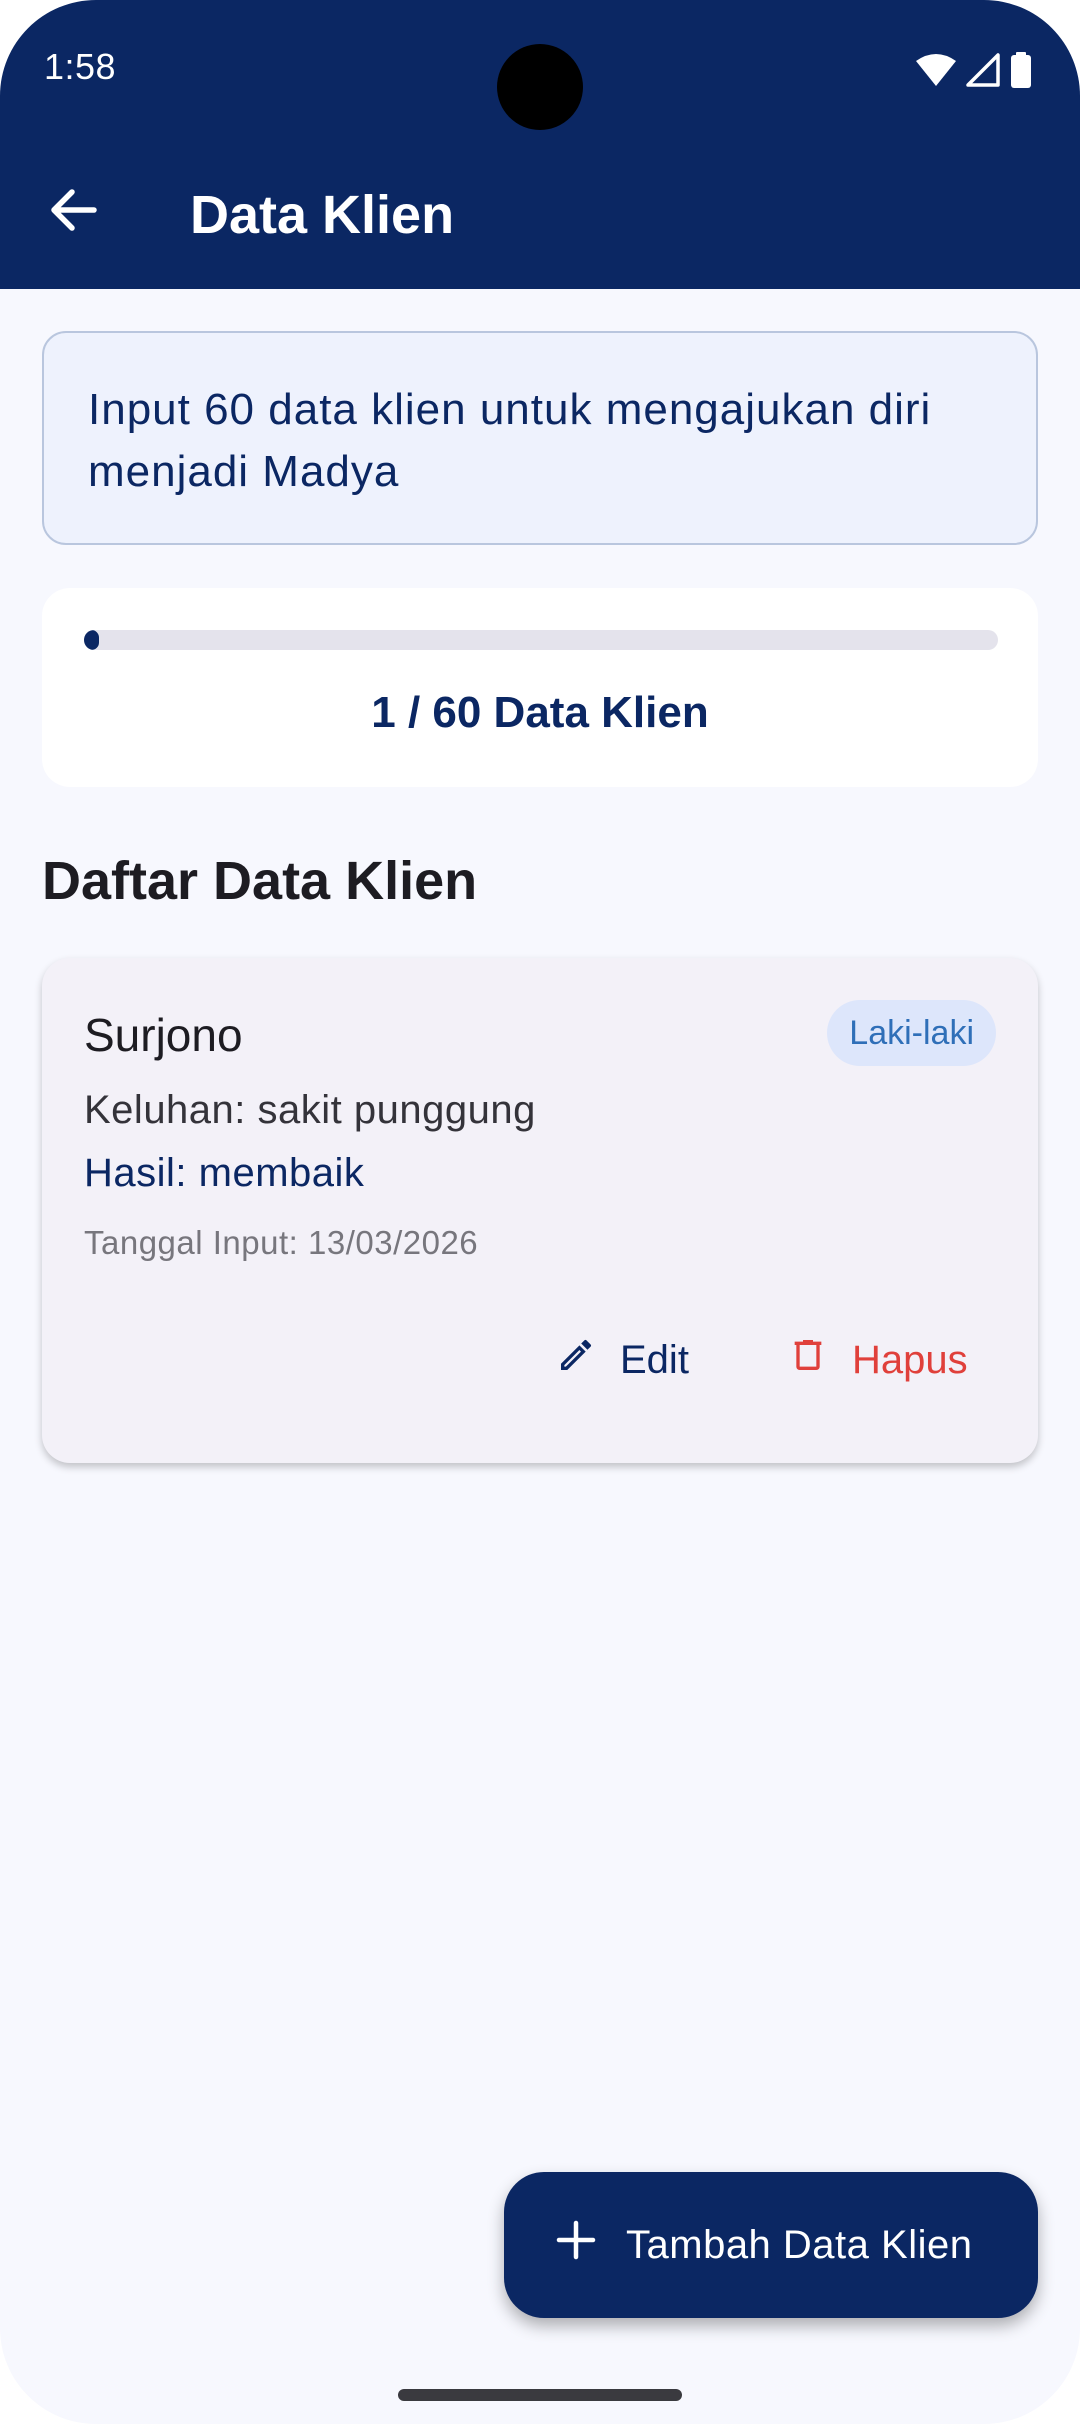 The height and width of the screenshot is (2424, 1080). I want to click on edit-button: Edit, so click(622, 1360).